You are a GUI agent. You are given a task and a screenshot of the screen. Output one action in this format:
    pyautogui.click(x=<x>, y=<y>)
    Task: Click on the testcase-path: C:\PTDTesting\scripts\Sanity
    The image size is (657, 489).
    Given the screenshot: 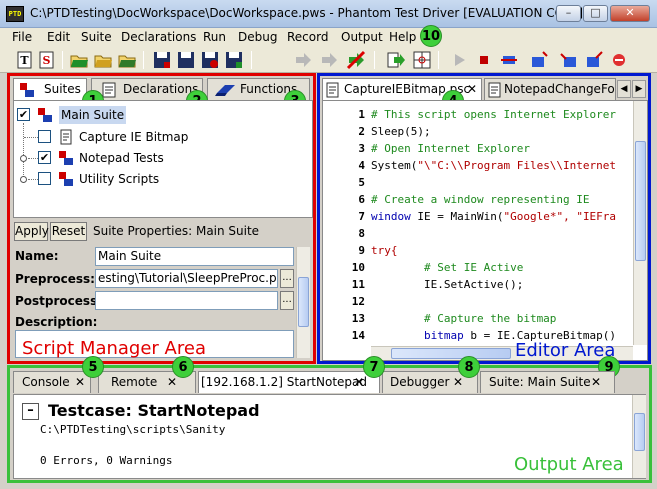 What is the action you would take?
    pyautogui.click(x=133, y=429)
    